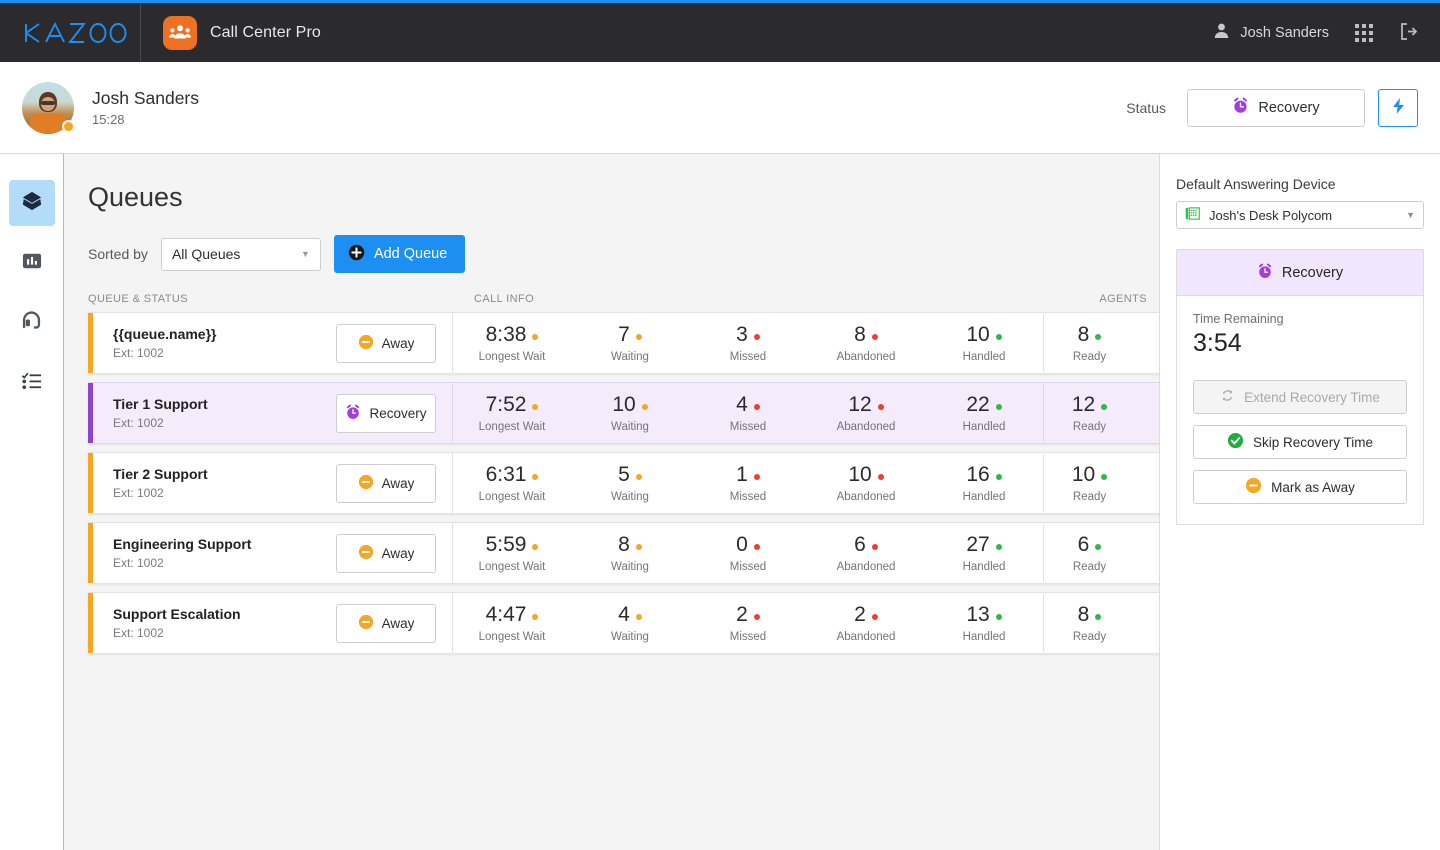 Image resolution: width=1440 pixels, height=850 pixels. I want to click on stat-handled: 16 Handled, so click(984, 482).